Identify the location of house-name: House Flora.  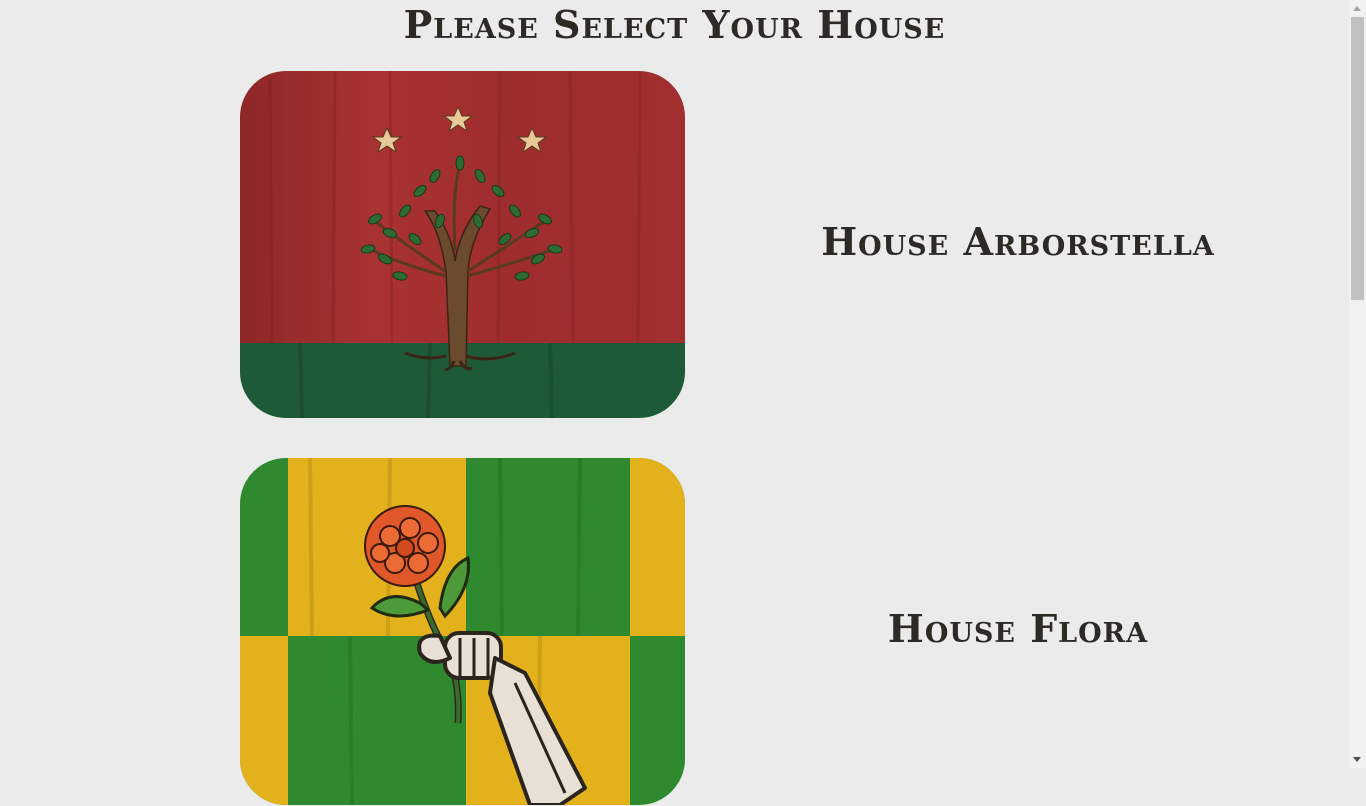
(1018, 628).